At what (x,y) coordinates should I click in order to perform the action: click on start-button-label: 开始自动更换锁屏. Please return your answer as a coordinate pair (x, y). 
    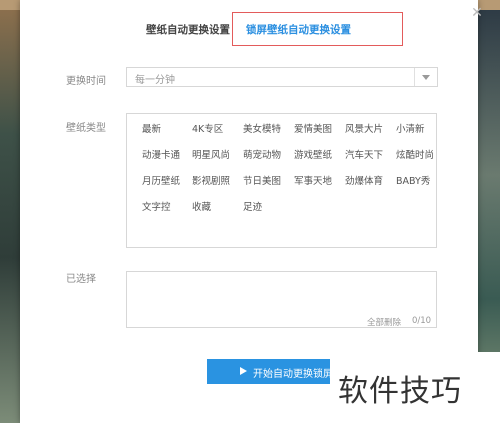
    Looking at the image, I should click on (293, 374).